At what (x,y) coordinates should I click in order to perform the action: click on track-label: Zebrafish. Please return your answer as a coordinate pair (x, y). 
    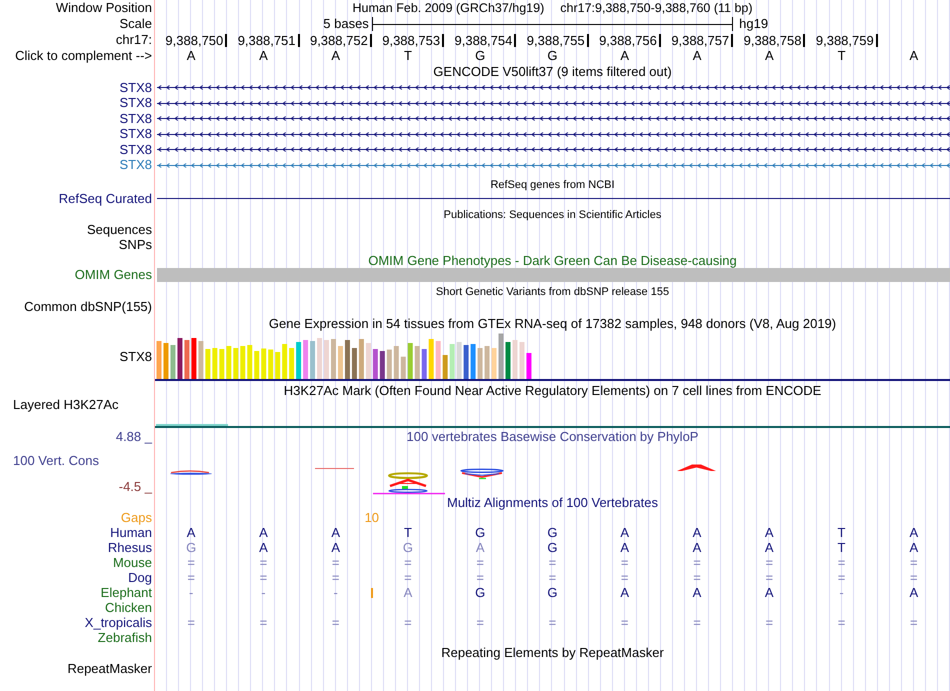
    Looking at the image, I should click on (125, 637).